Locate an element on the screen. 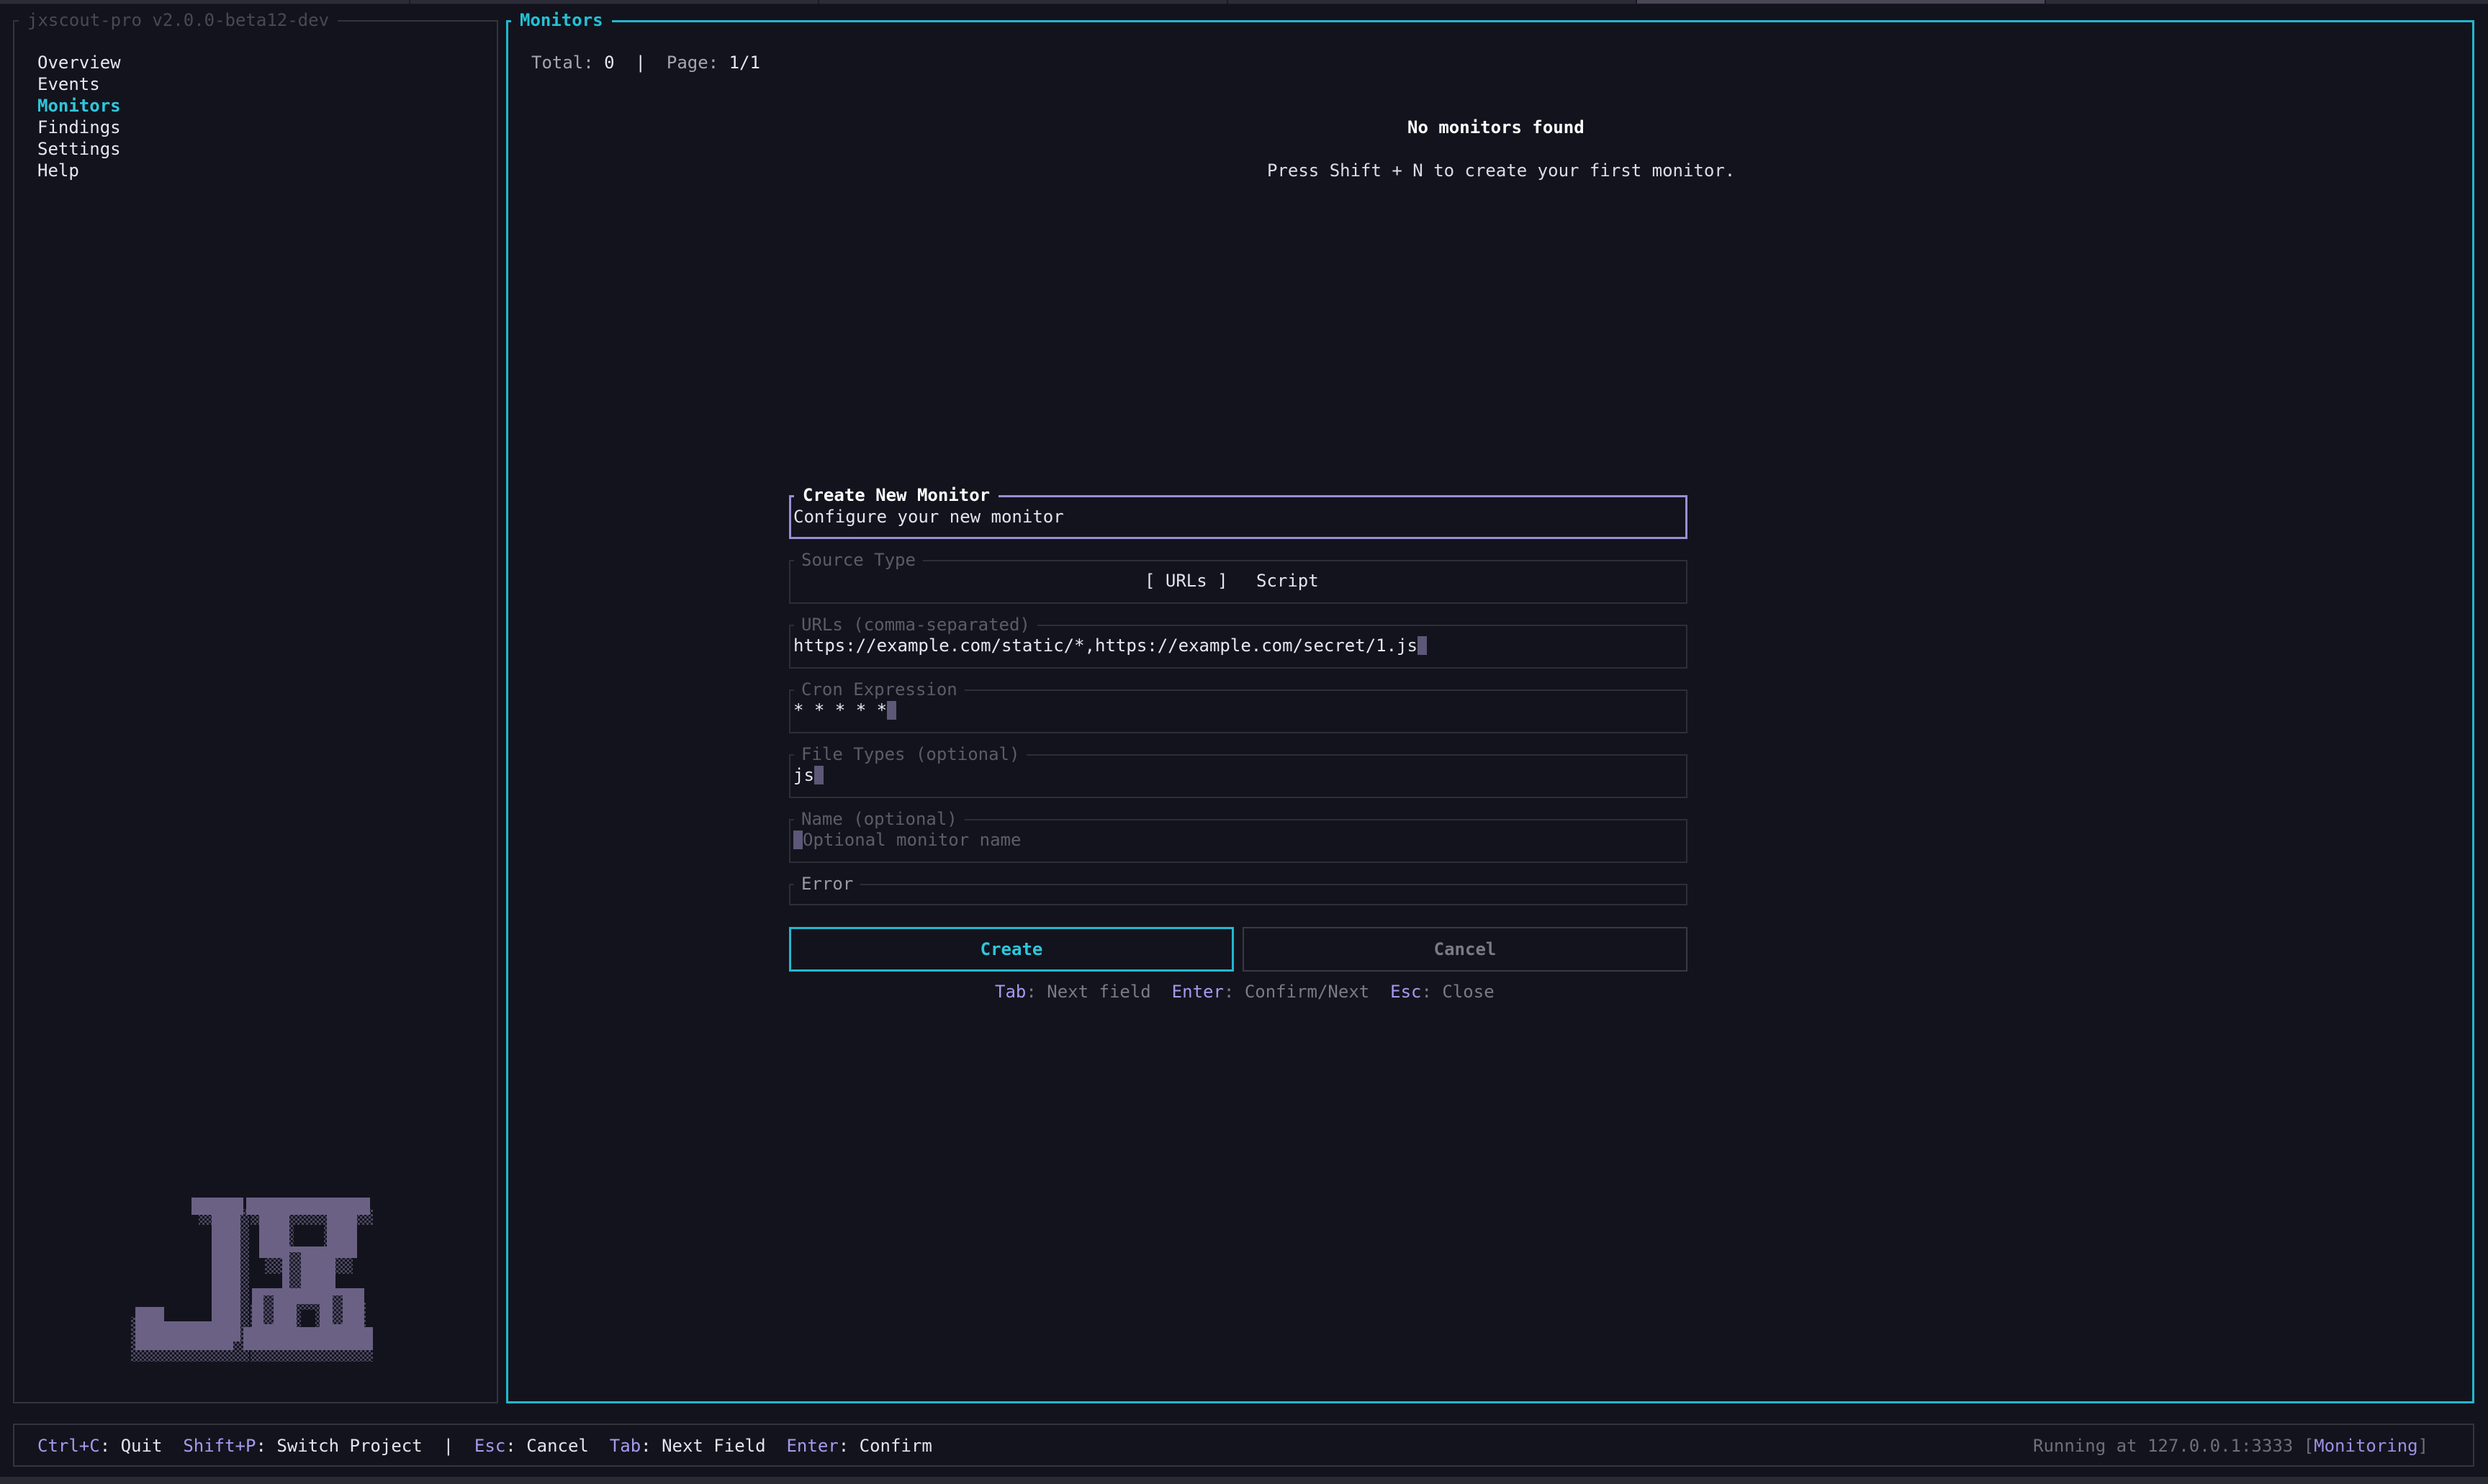 The height and width of the screenshot is (1484, 2488). source-type-label: Source Type is located at coordinates (859, 560).